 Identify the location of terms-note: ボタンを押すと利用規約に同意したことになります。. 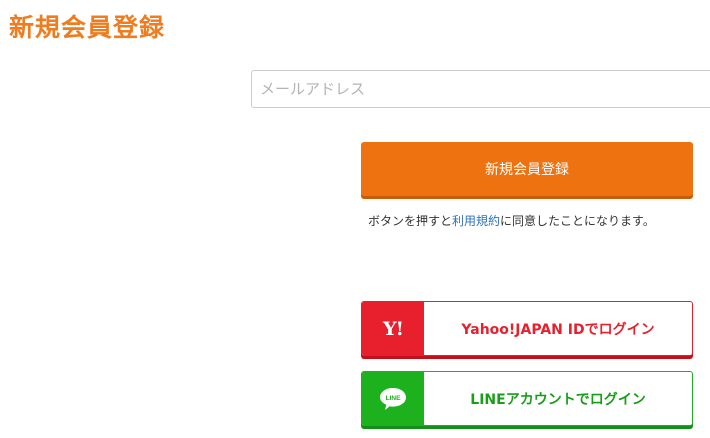
(511, 220).